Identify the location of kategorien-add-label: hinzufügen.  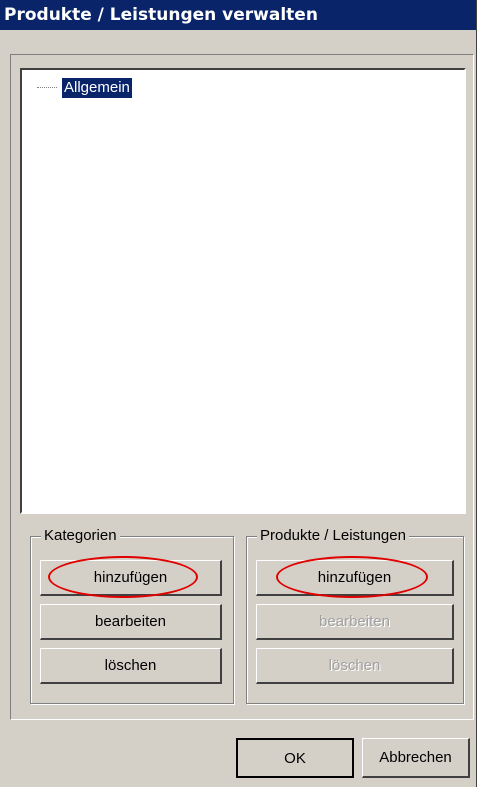
(130, 577).